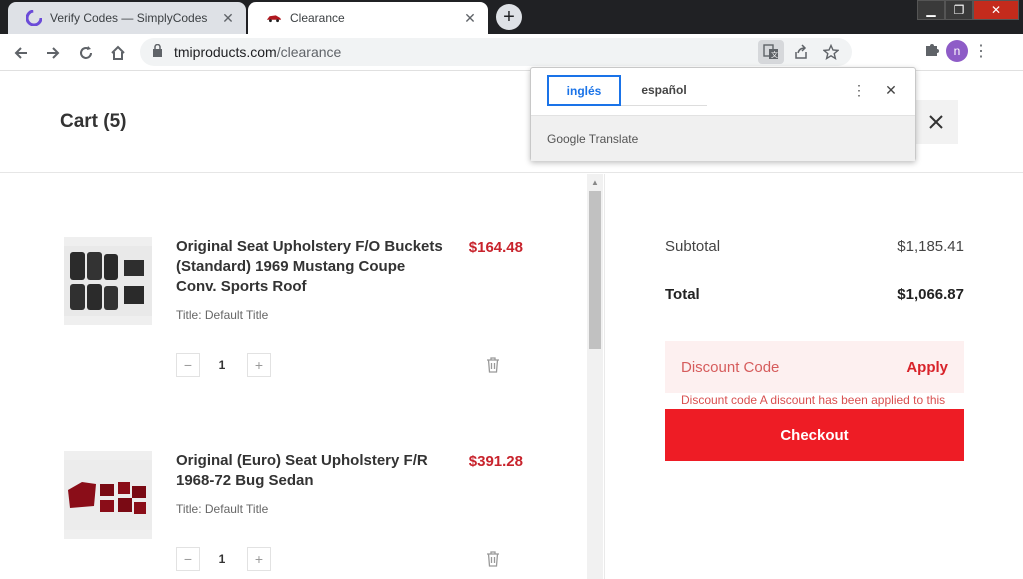 This screenshot has height=579, width=1023. I want to click on home-icon, so click(118, 53).